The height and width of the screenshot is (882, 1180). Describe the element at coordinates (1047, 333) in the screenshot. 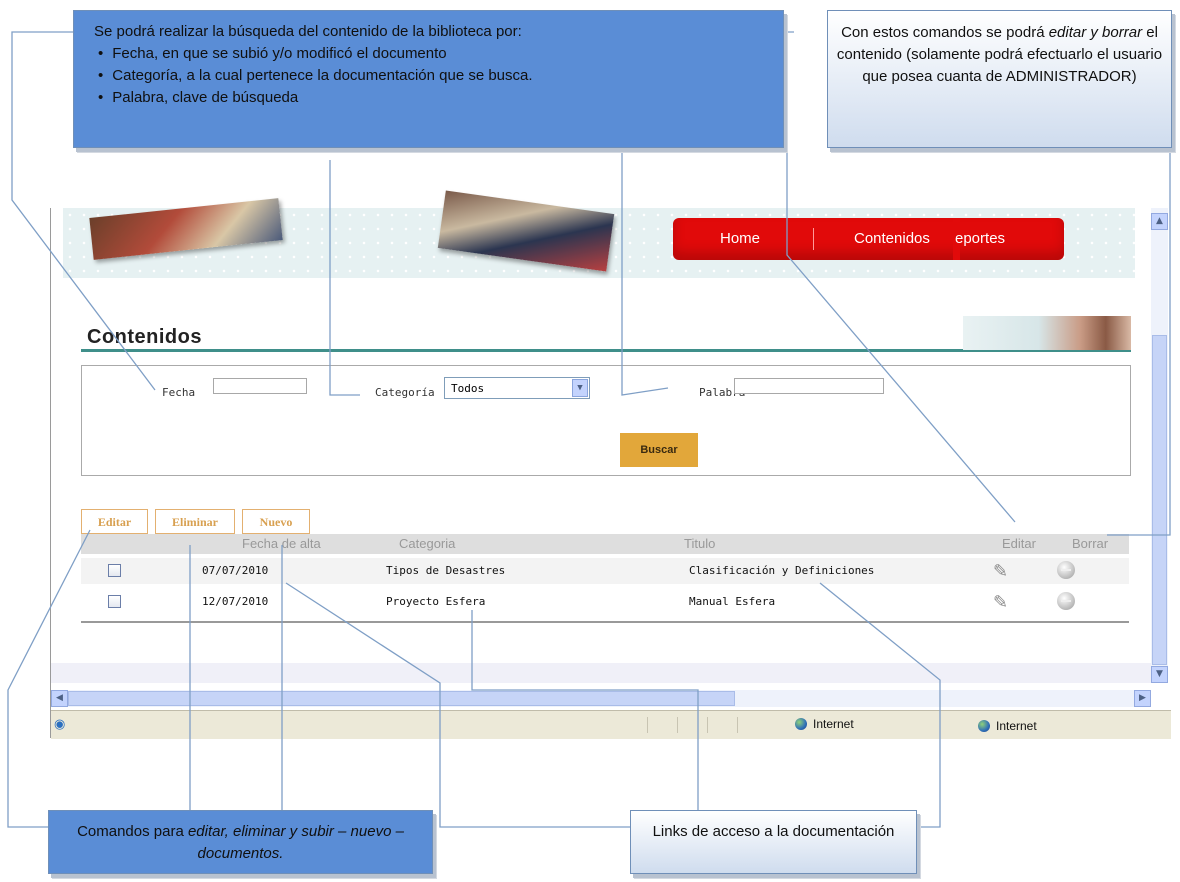

I see `header-photo` at that location.